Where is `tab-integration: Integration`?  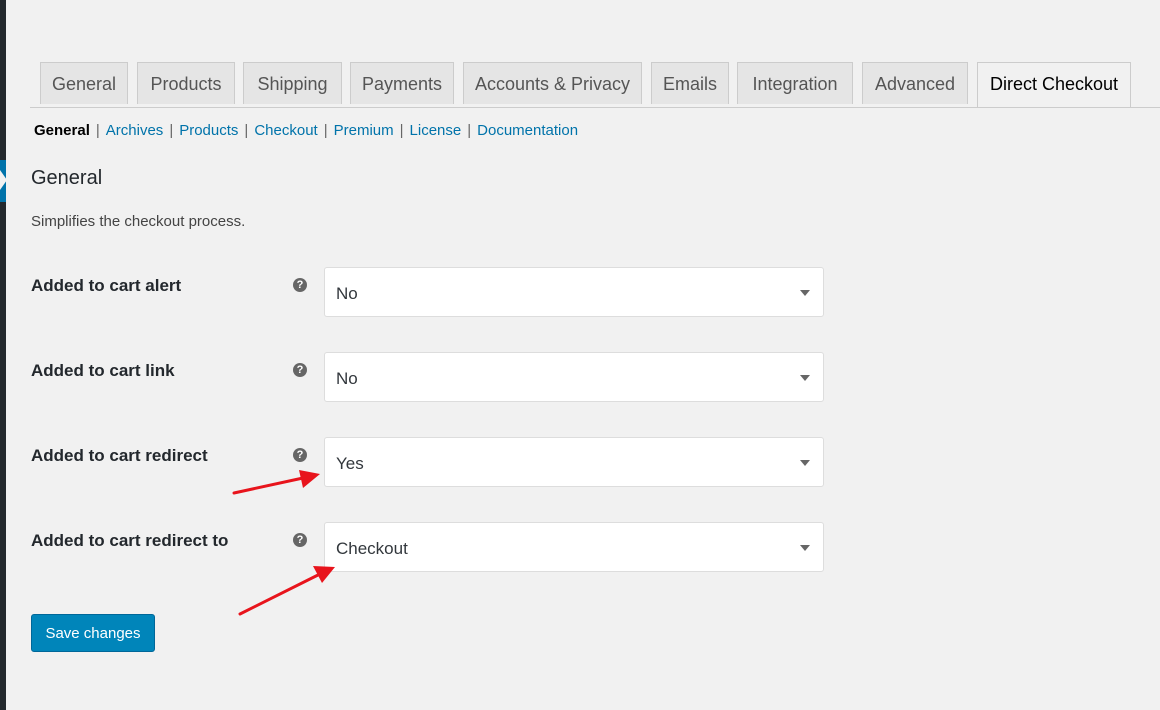
tab-integration: Integration is located at coordinates (795, 83).